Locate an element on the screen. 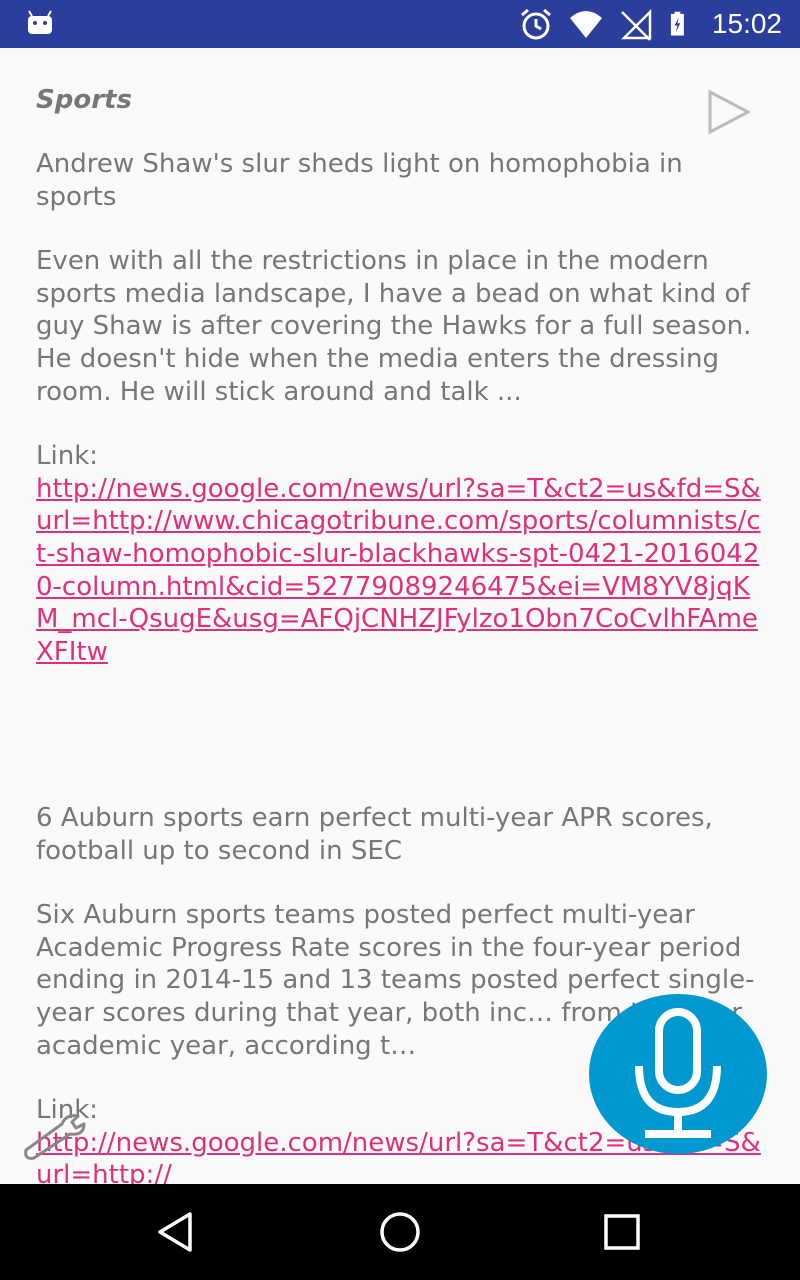 This screenshot has width=800, height=1280. status-bar: 15:02 is located at coordinates (400, 24).